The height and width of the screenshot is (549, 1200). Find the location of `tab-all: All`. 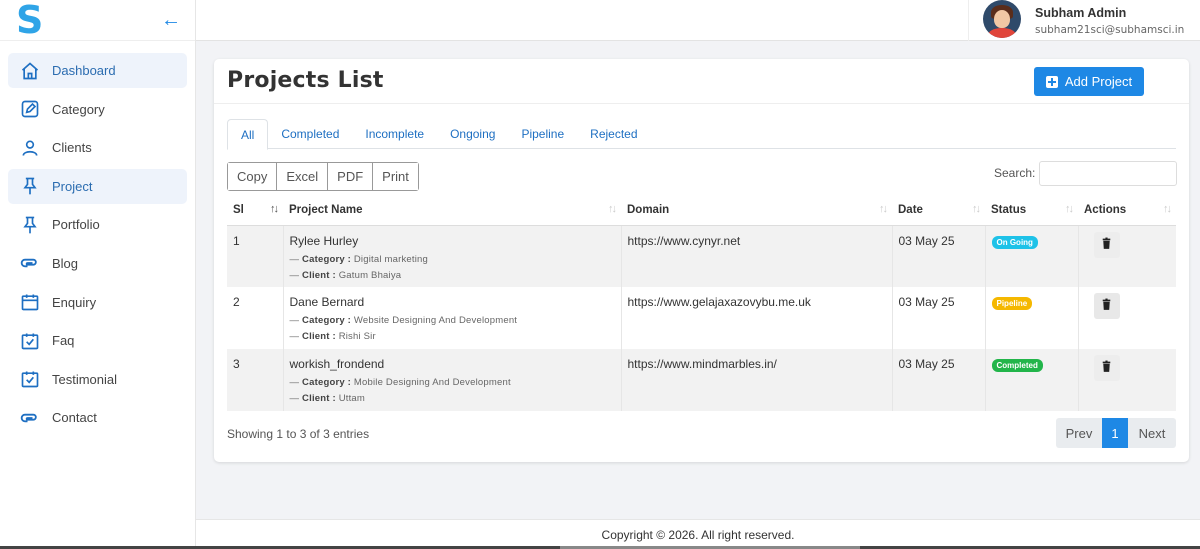

tab-all: All is located at coordinates (248, 134).